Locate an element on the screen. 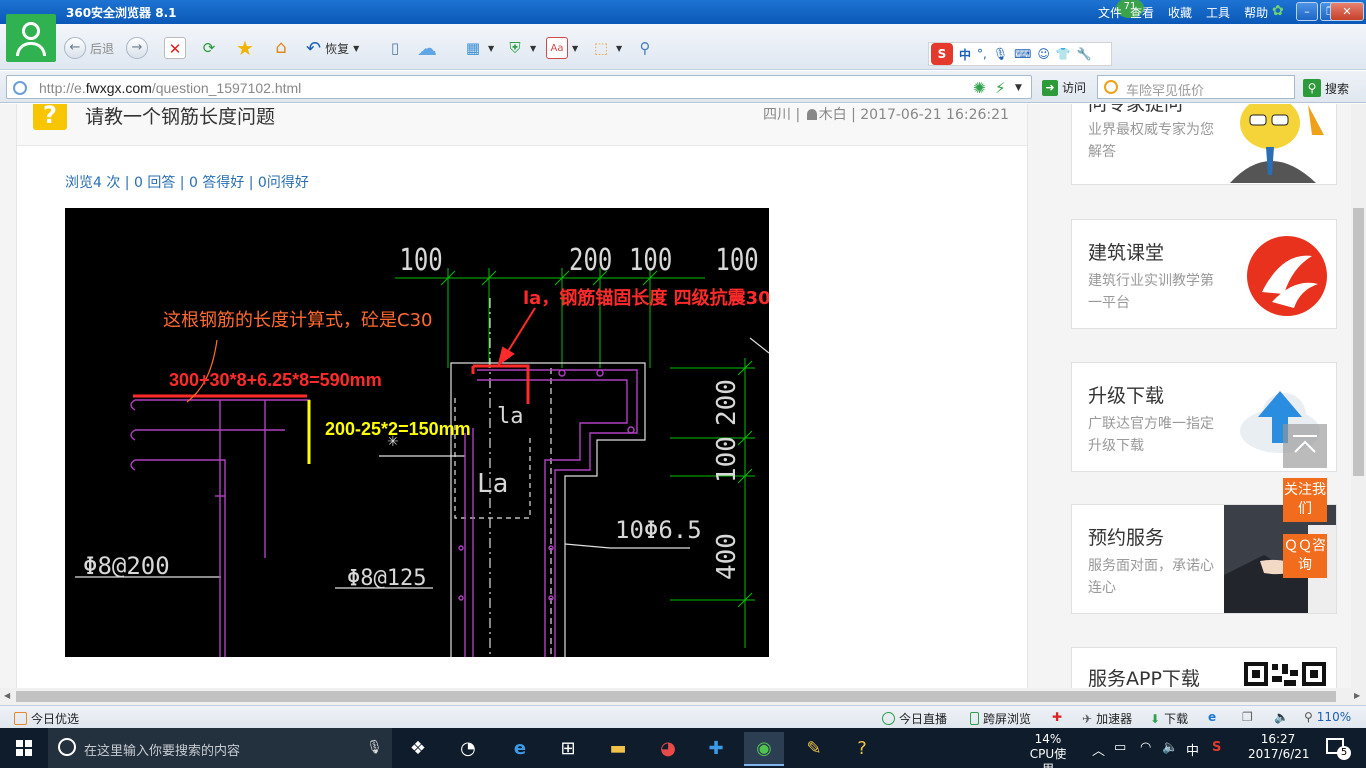  back-button: ← 后退 is located at coordinates (89, 48).